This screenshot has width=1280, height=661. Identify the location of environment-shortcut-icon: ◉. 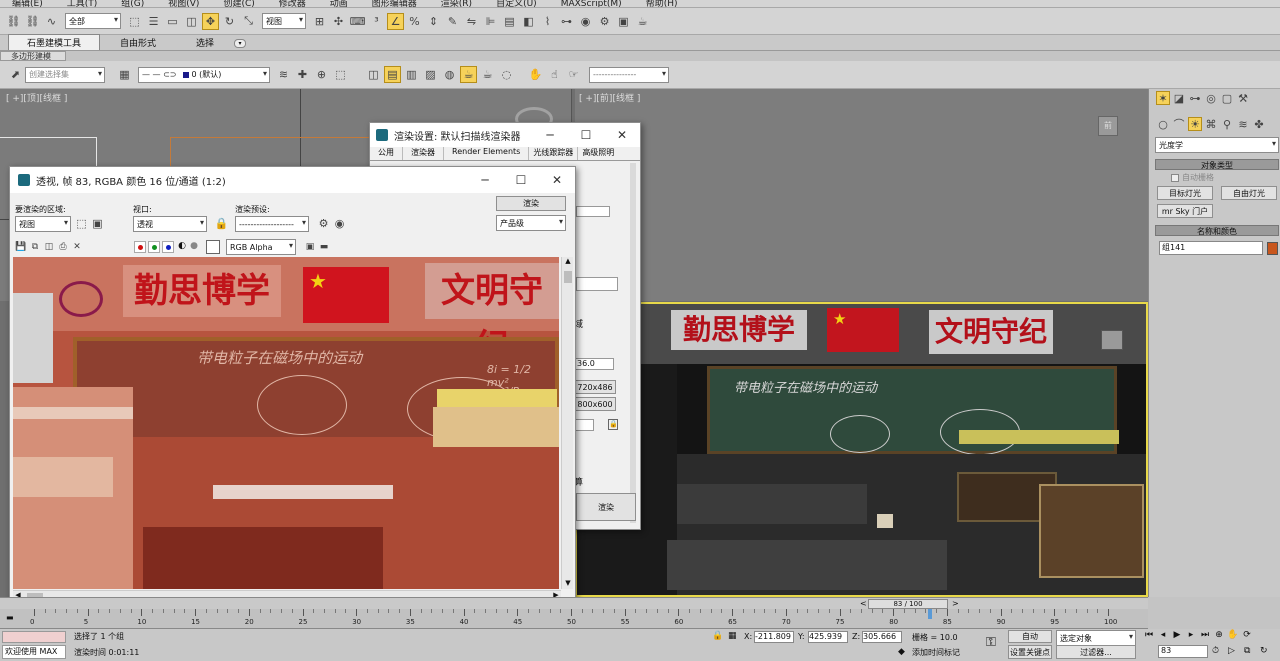
(339, 223).